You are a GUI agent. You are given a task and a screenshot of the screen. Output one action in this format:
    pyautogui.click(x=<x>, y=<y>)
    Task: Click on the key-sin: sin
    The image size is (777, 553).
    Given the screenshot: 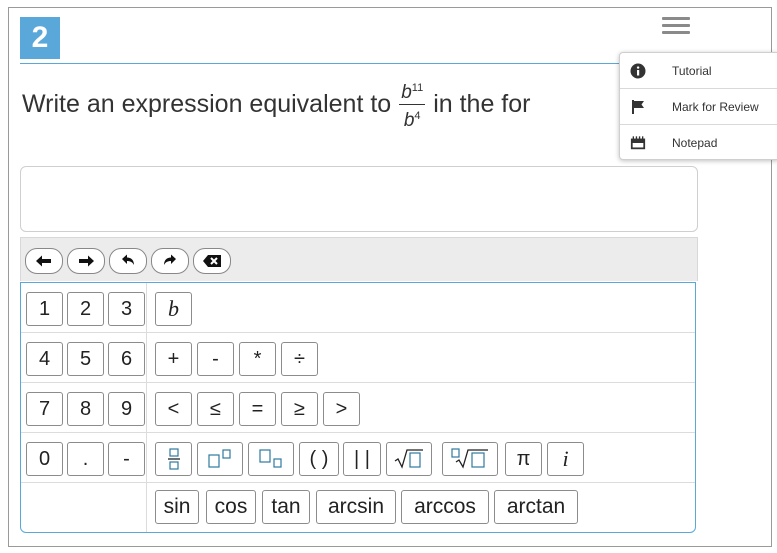 What is the action you would take?
    pyautogui.click(x=177, y=507)
    